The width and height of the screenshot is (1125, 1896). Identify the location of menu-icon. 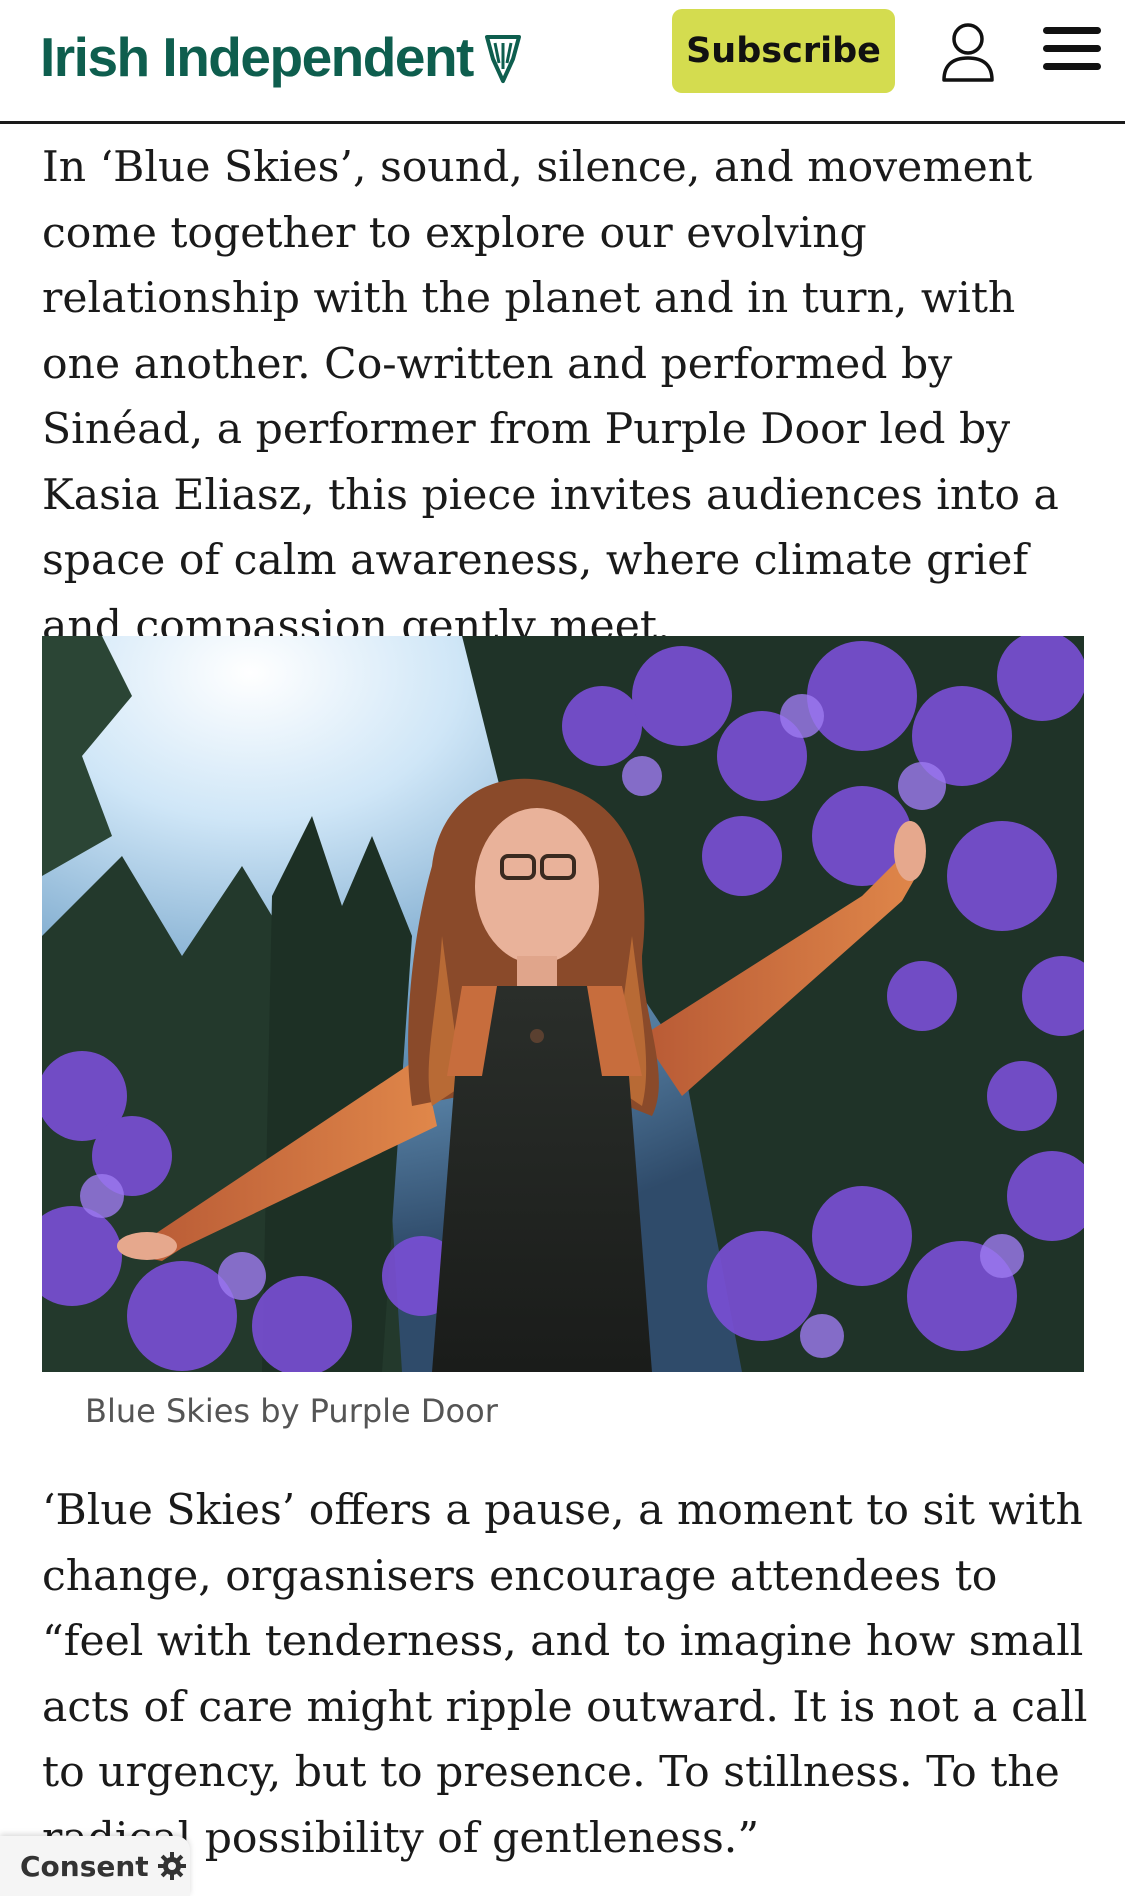
(1072, 49).